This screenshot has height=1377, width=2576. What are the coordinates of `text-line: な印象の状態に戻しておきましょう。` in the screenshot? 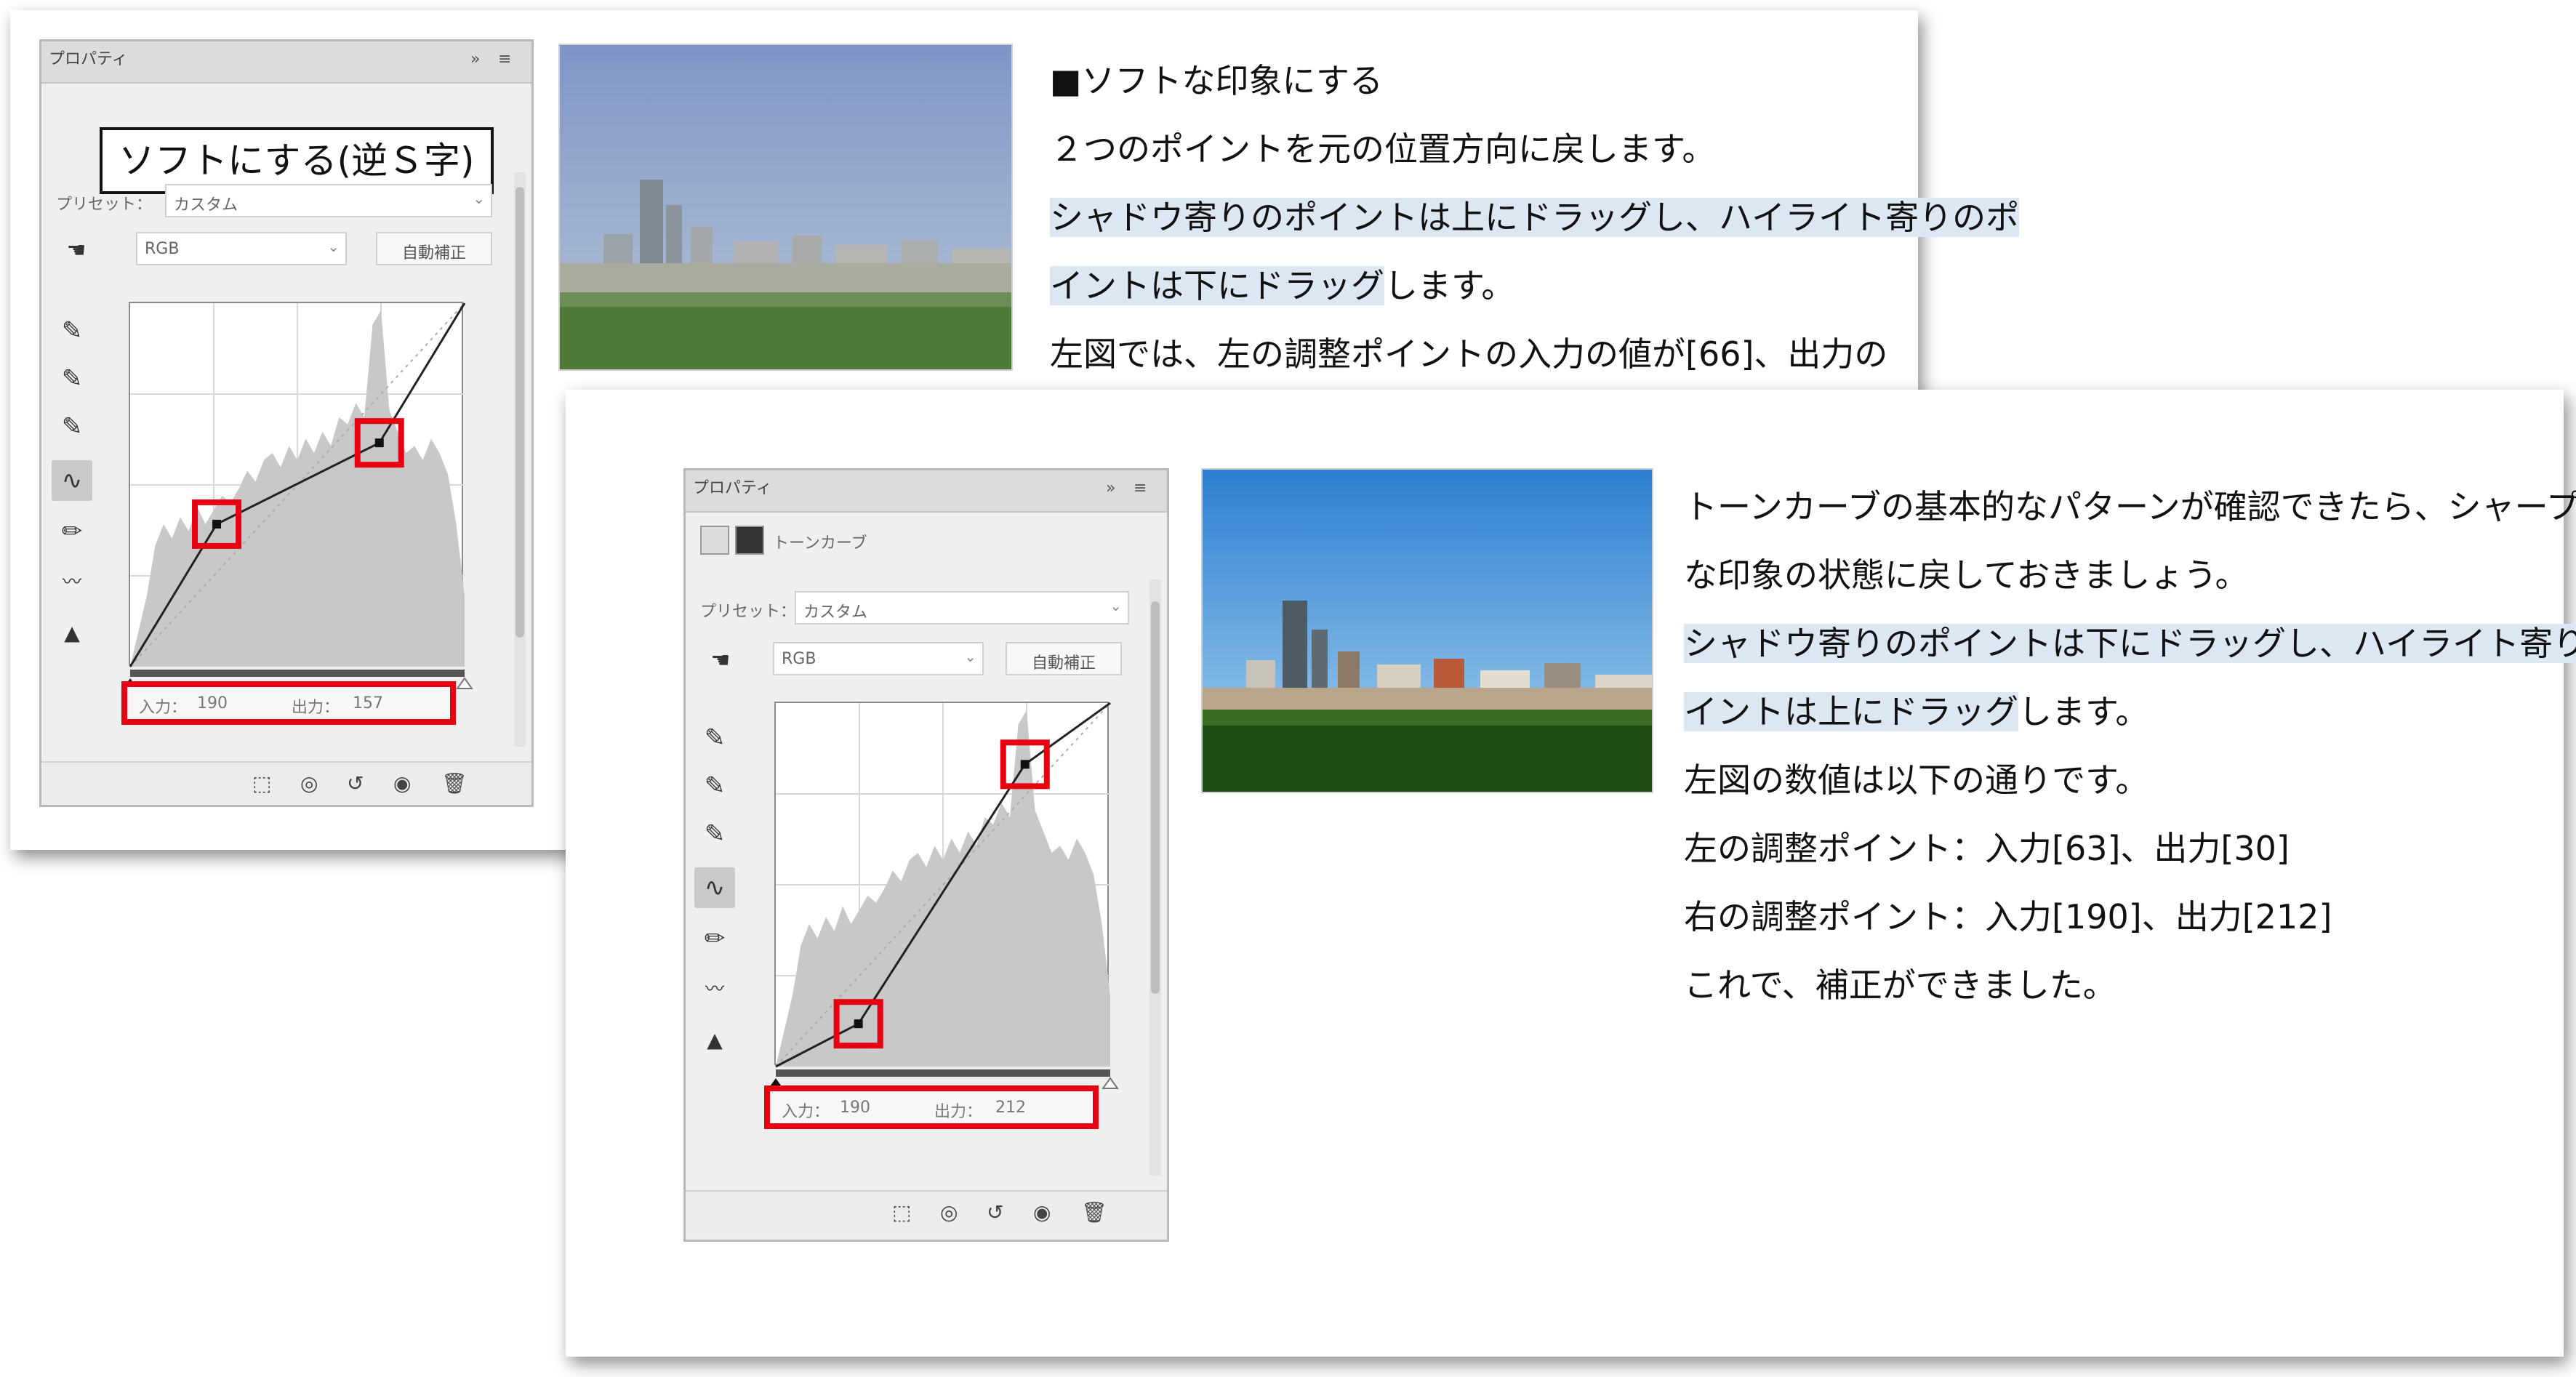 It's located at (1967, 575).